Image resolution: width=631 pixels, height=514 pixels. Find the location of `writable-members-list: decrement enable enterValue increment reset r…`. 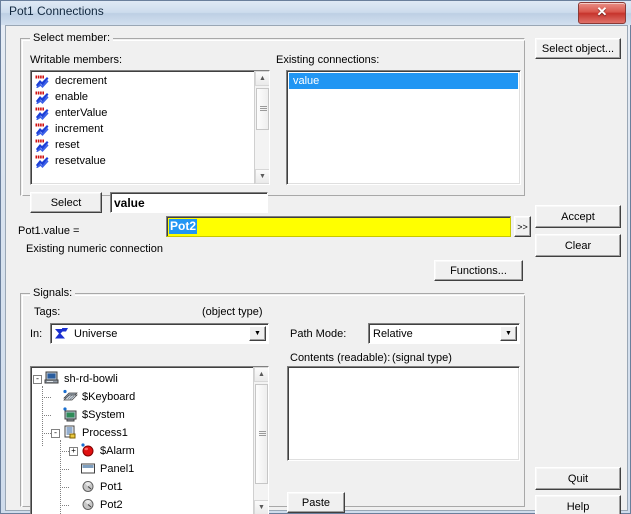

writable-members-list: decrement enable enterValue increment reset r… is located at coordinates (142, 121).